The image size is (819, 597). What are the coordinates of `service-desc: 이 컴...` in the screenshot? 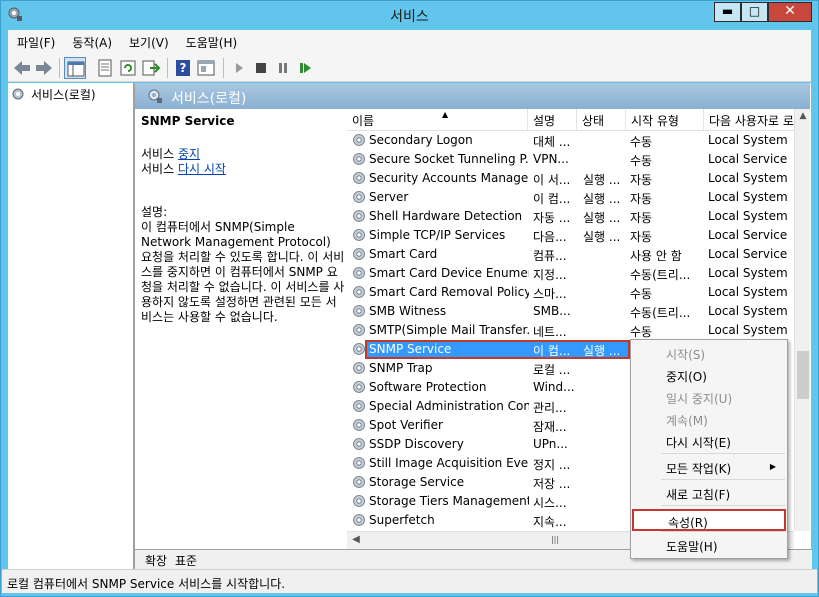 It's located at (552, 199).